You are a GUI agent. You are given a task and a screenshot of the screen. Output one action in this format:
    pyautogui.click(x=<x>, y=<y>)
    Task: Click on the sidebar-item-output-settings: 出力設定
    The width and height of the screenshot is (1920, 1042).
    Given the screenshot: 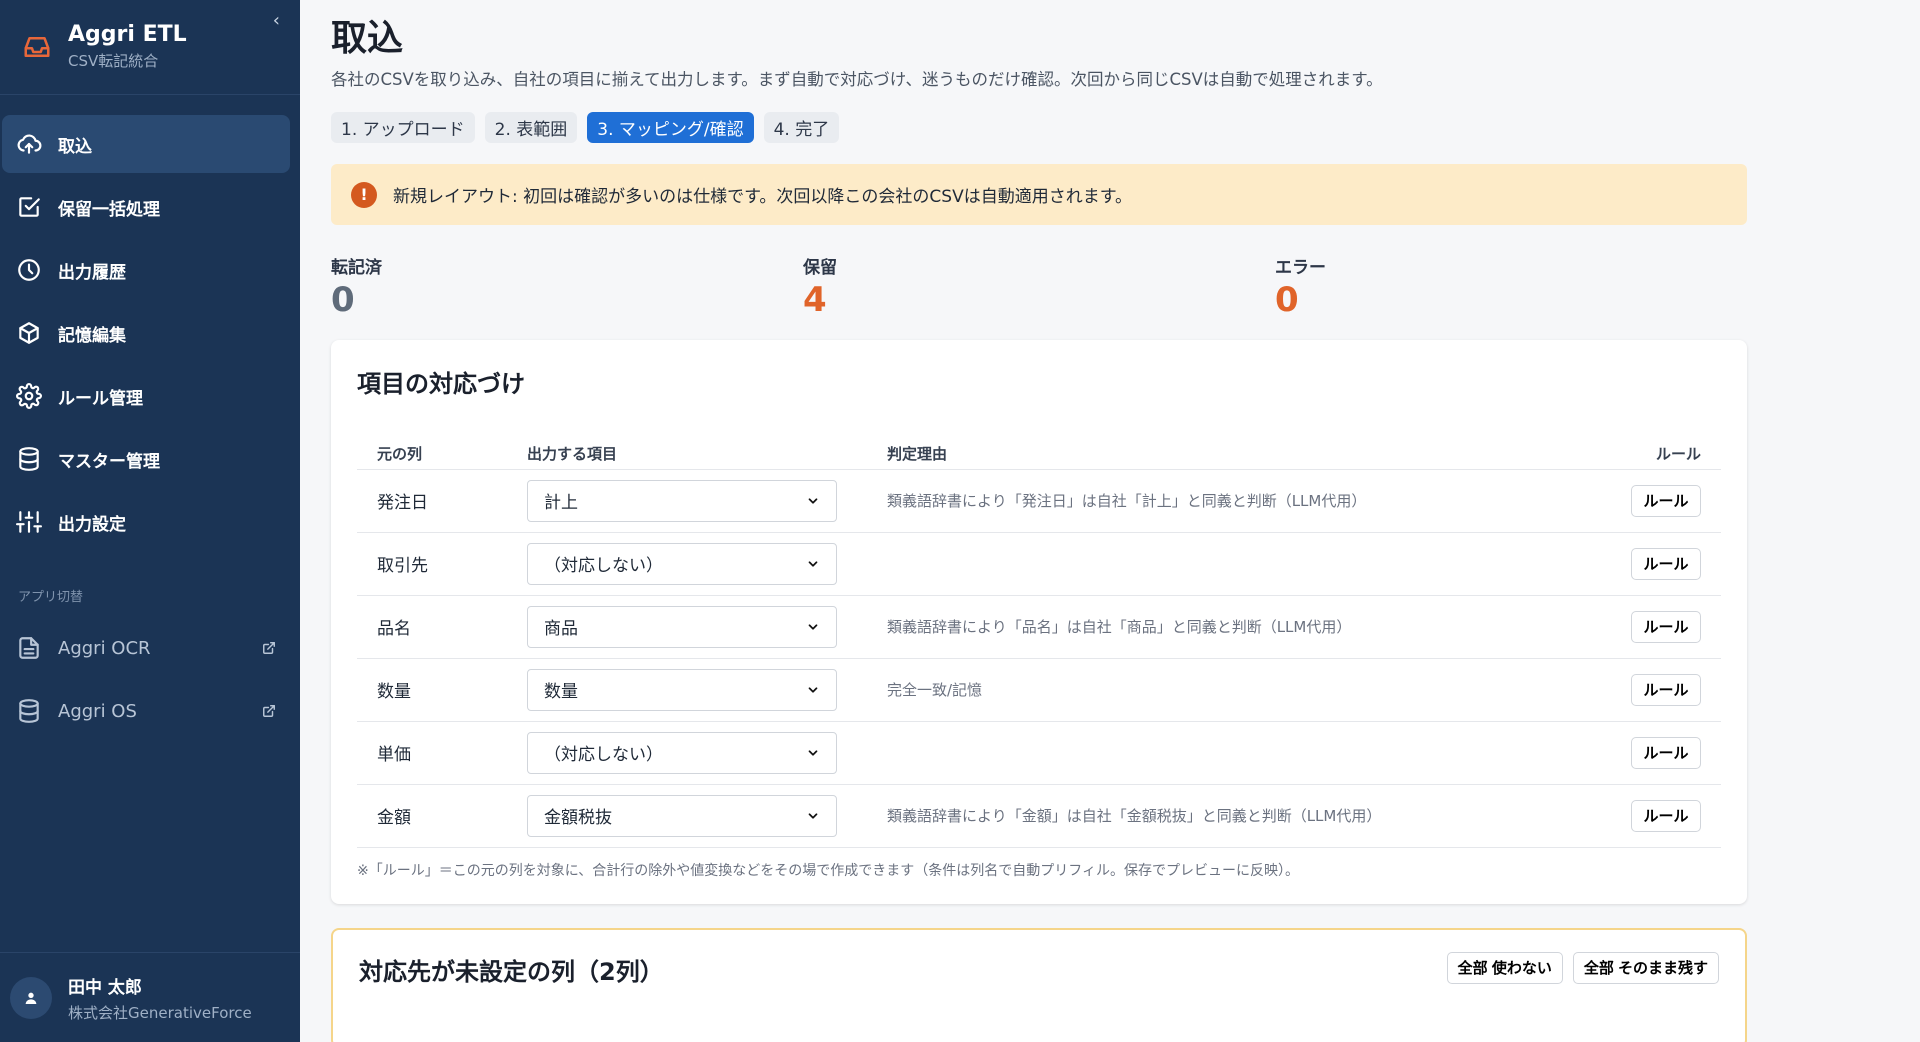 What is the action you would take?
    pyautogui.click(x=146, y=522)
    